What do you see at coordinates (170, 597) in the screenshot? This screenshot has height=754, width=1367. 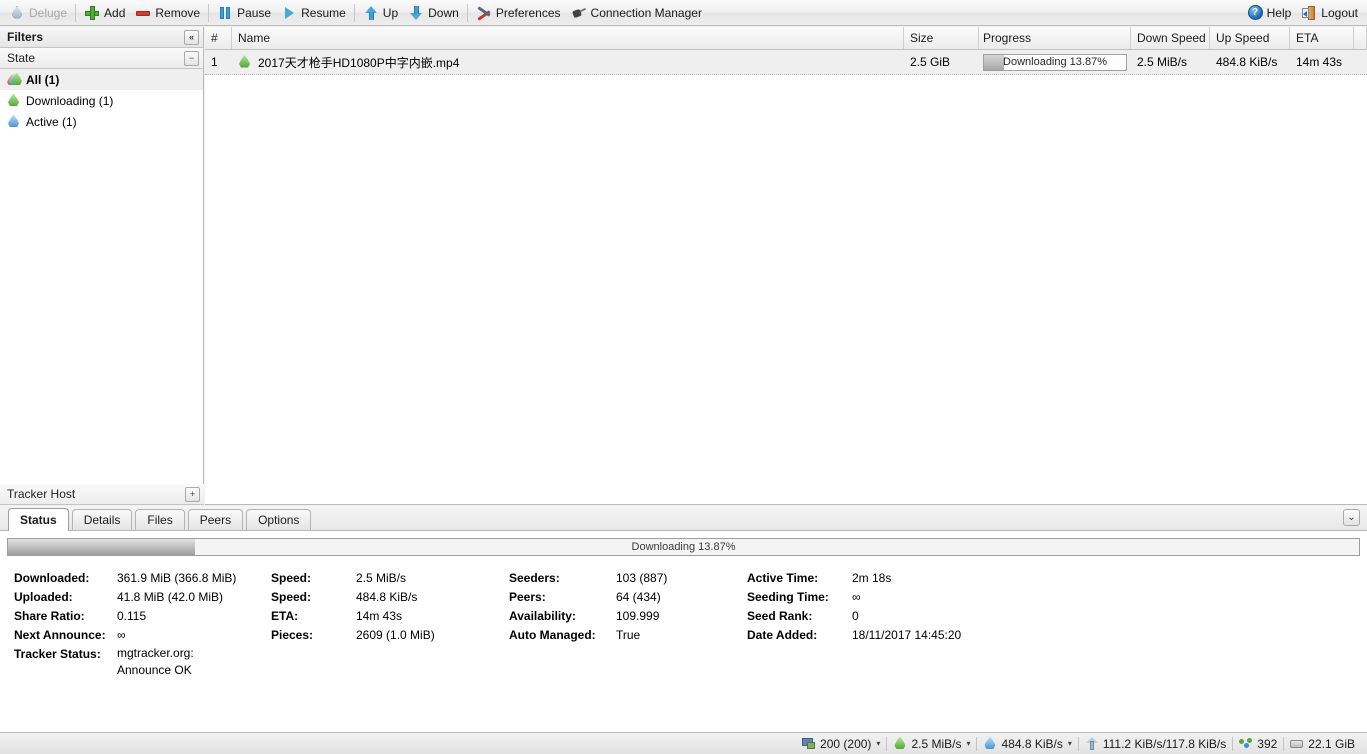 I see `value-uploaded: 41.8 MiB (42.0 MiB)` at bounding box center [170, 597].